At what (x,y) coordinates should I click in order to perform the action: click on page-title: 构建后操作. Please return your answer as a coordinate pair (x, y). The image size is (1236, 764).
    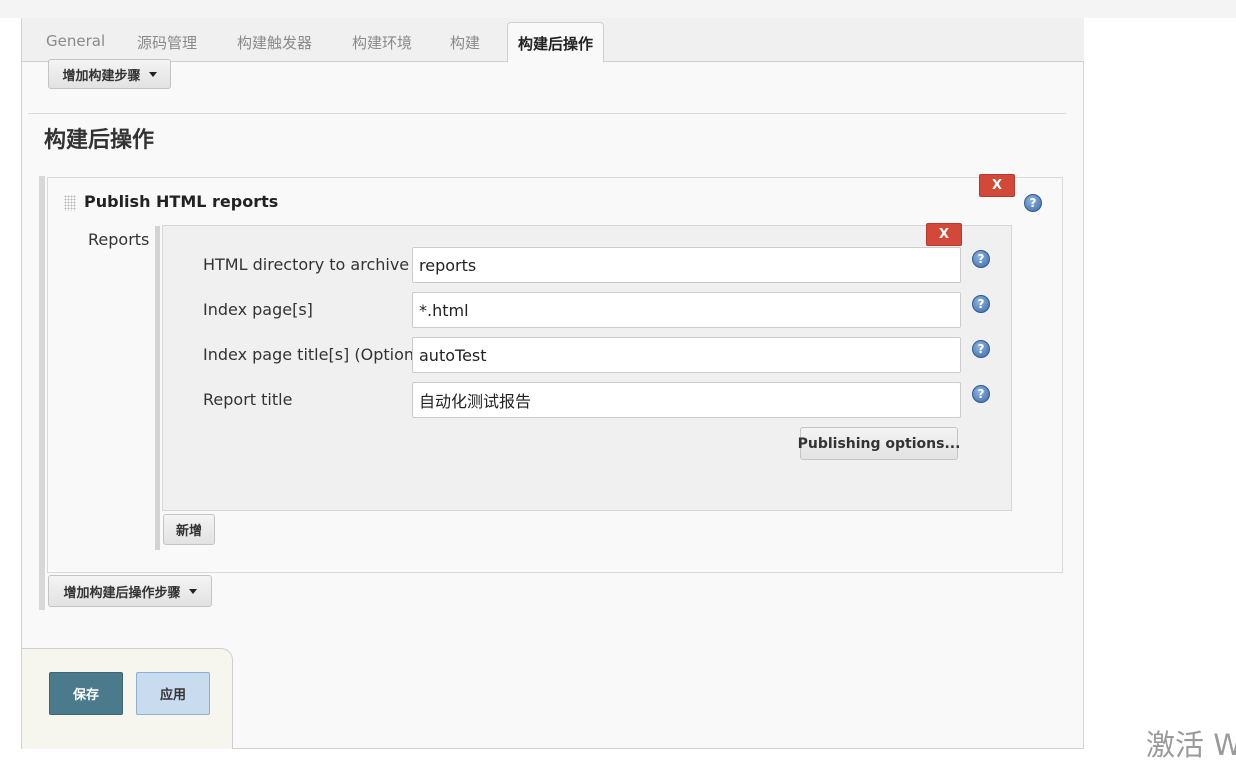
    Looking at the image, I should click on (99, 140).